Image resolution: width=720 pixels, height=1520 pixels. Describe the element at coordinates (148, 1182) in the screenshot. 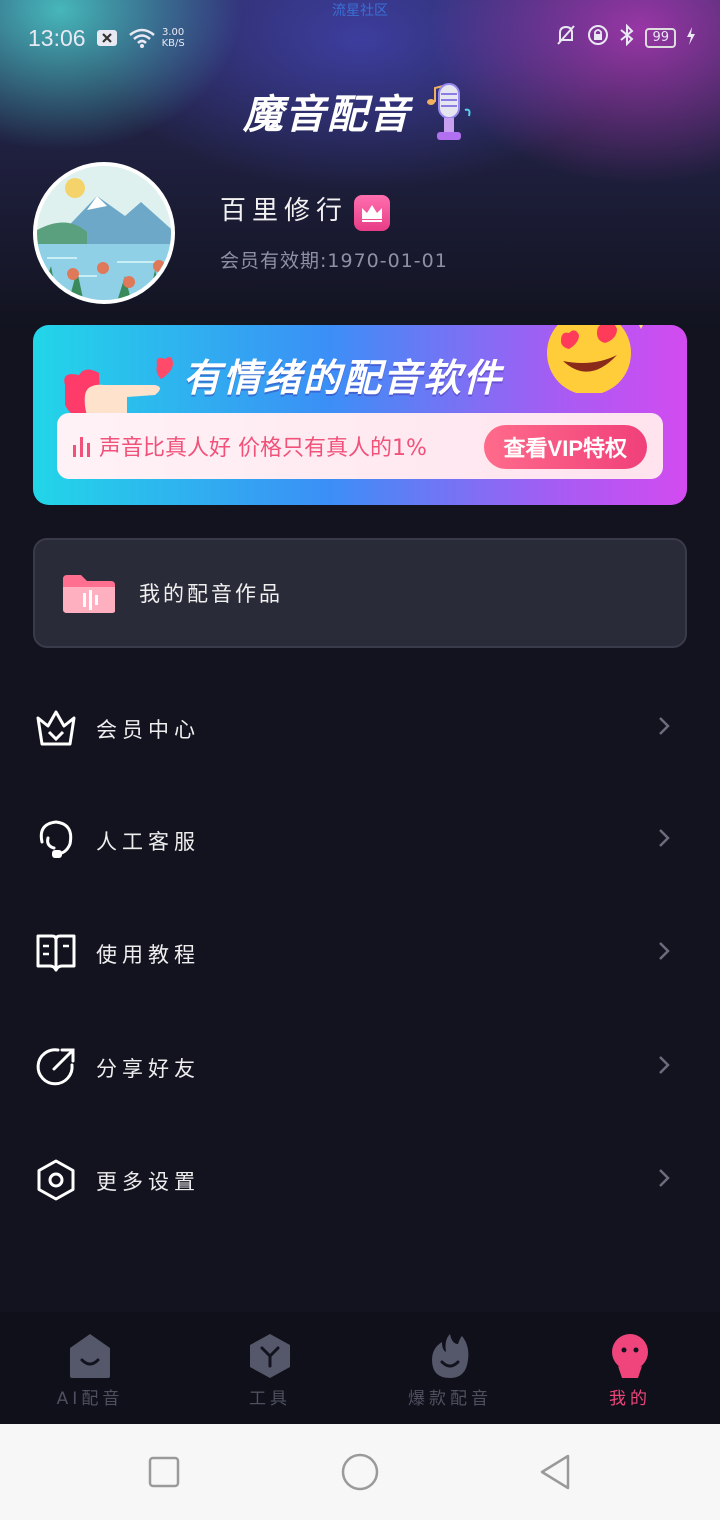

I see `menu-item-label: 更多设置` at that location.